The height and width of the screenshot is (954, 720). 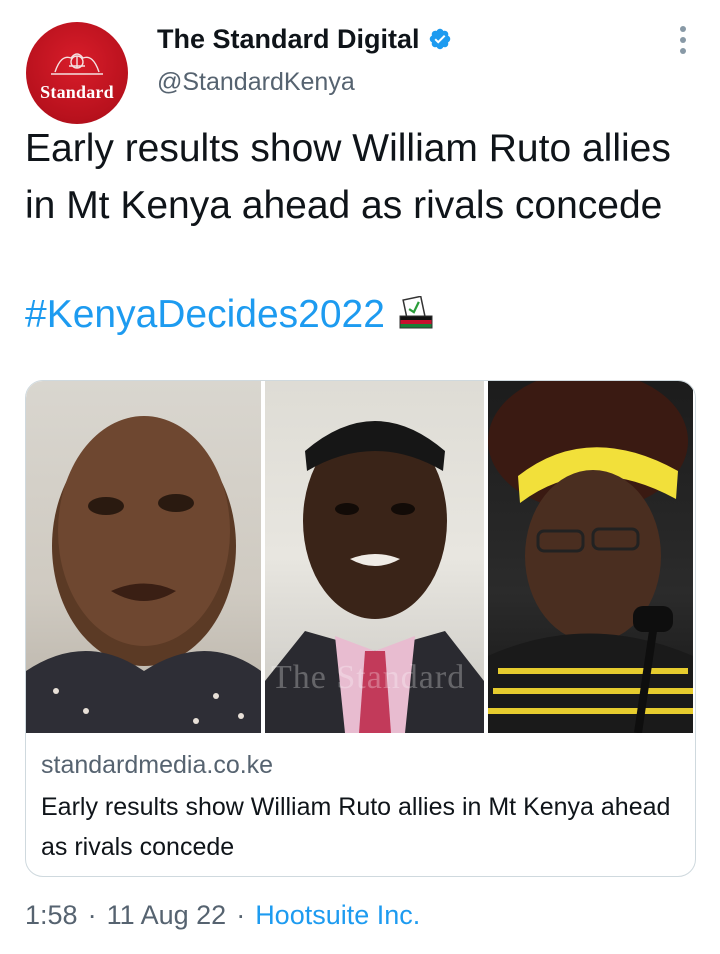 What do you see at coordinates (167, 915) in the screenshot?
I see `tweet-date: 11 Aug 22` at bounding box center [167, 915].